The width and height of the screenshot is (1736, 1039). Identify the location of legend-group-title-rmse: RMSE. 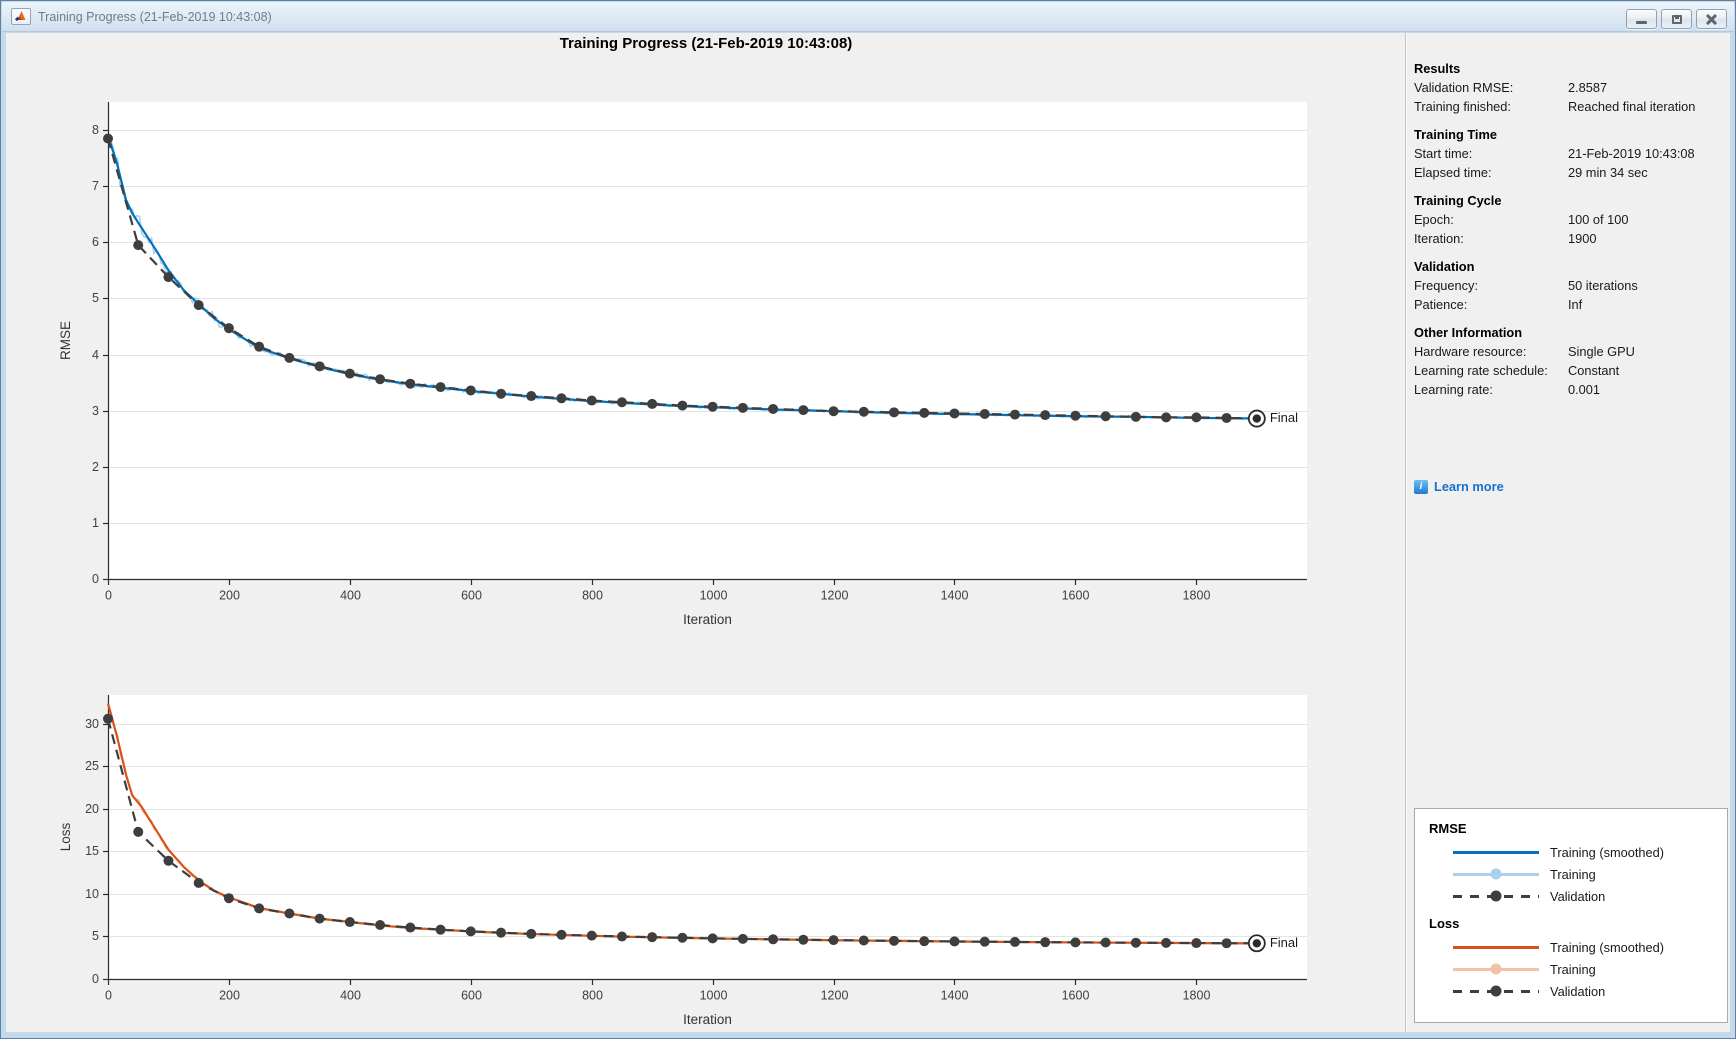
(1448, 828).